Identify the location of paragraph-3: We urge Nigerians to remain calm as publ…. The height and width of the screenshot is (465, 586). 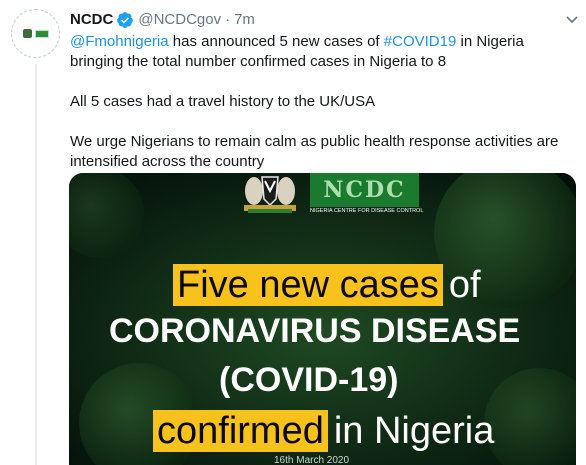
(314, 151).